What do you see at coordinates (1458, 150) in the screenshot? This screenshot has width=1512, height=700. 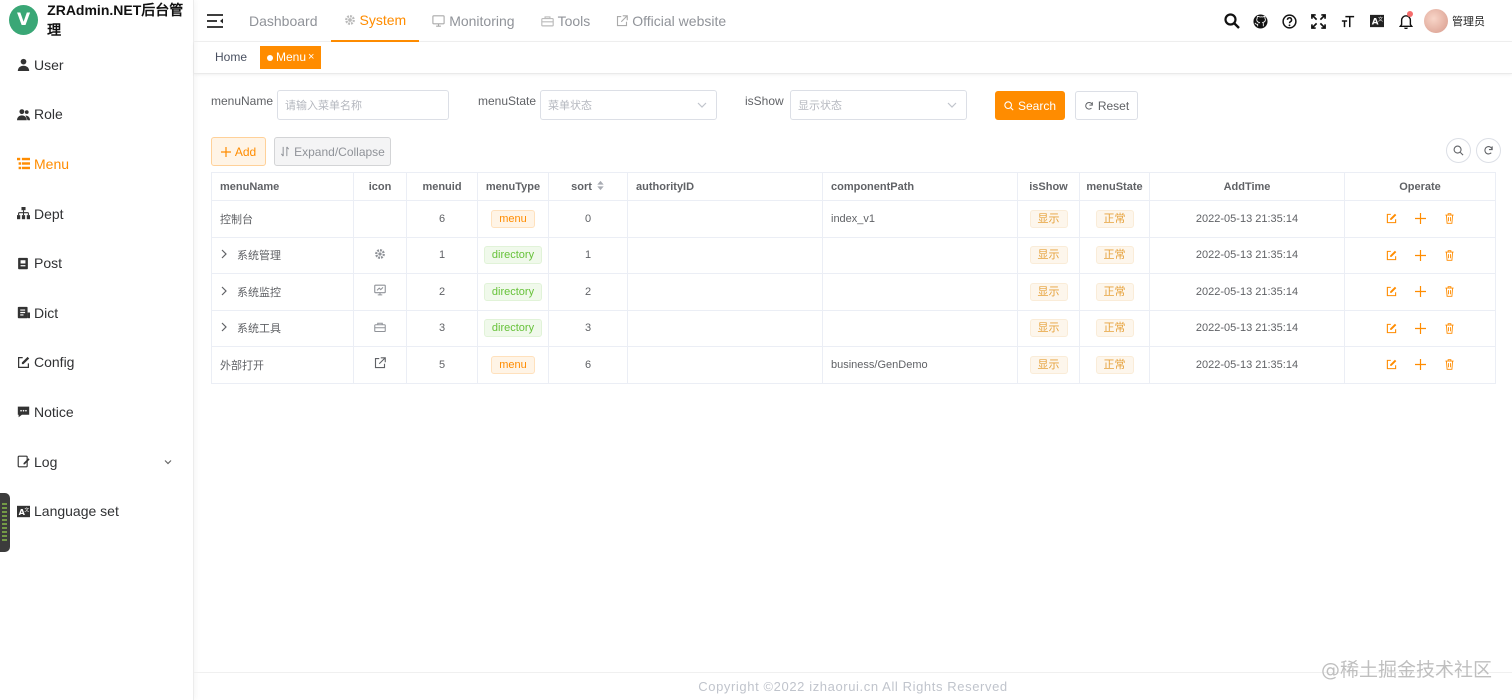 I see `toggle-search-button` at bounding box center [1458, 150].